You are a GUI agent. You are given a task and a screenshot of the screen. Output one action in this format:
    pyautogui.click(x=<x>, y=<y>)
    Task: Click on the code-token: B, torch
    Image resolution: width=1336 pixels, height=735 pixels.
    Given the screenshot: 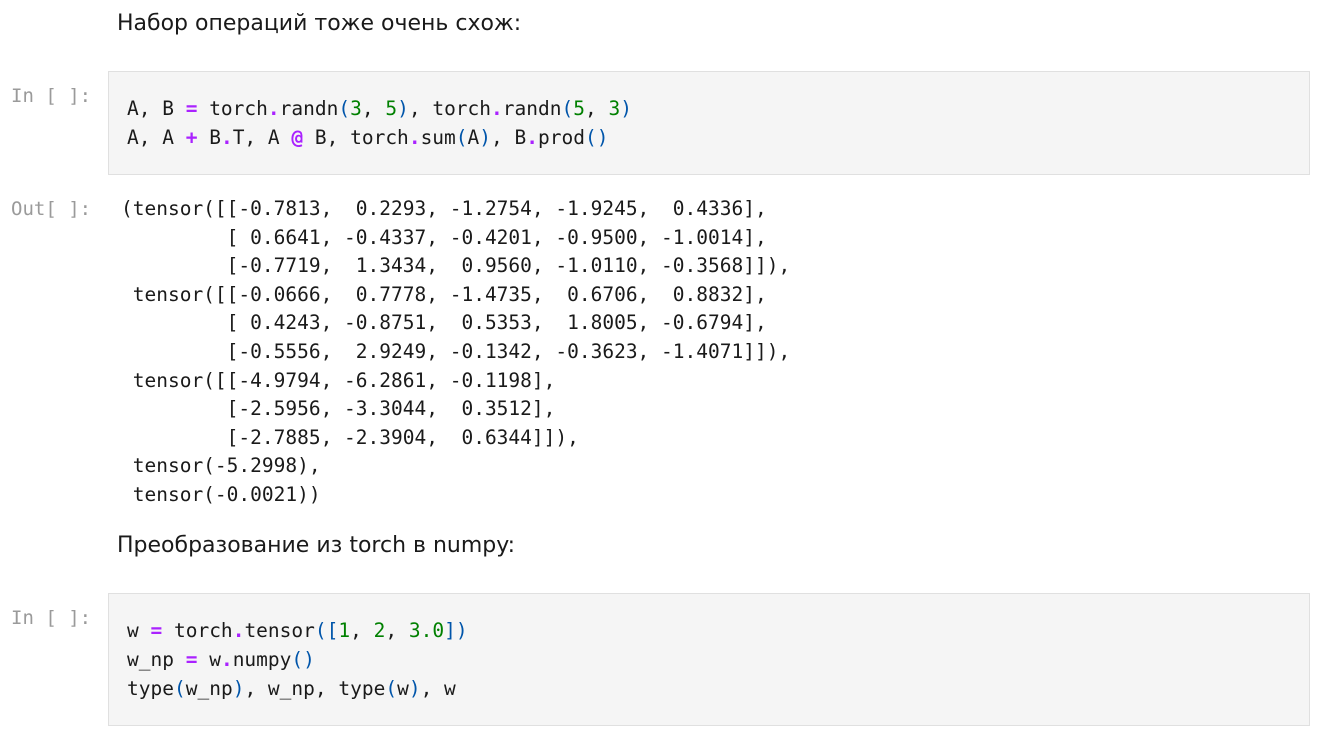 What is the action you would take?
    pyautogui.click(x=356, y=137)
    